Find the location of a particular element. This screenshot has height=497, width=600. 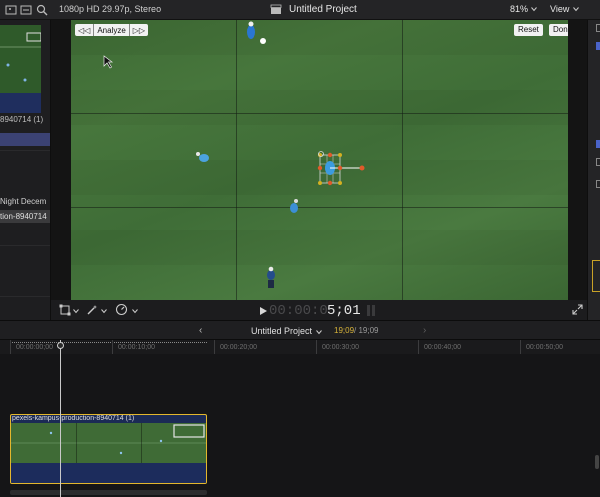

ruler-label: 00:00:20;00 is located at coordinates (238, 347).